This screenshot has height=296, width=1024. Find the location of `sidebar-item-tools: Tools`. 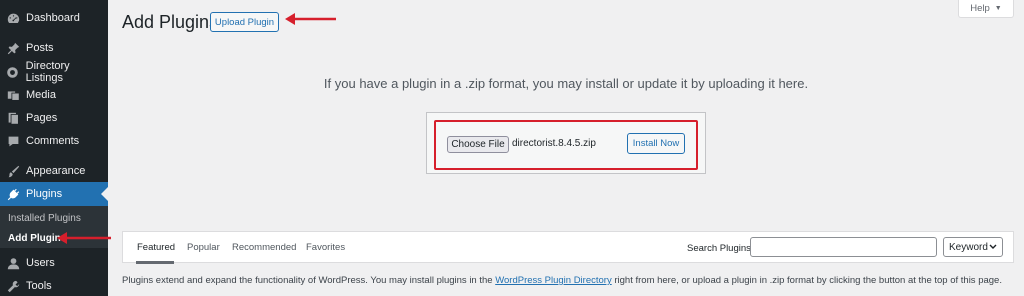

sidebar-item-tools: Tools is located at coordinates (54, 285).